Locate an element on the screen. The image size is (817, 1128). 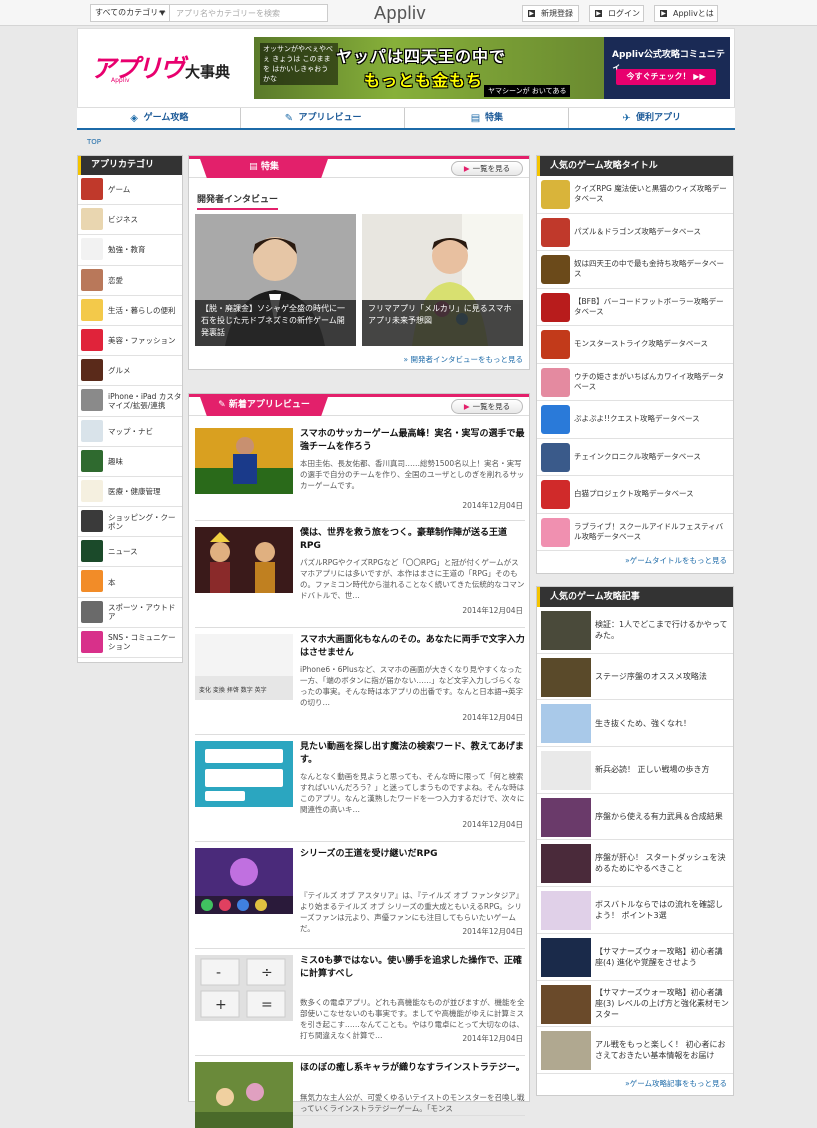
sidebar-item: 本 is located at coordinates (130, 582).